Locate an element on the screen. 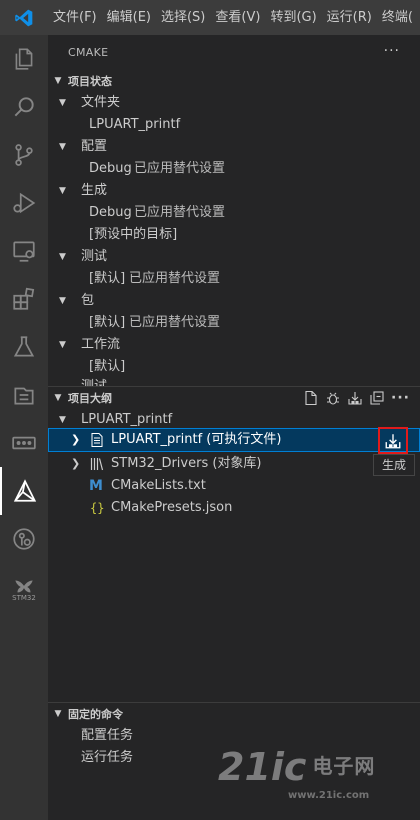 This screenshot has height=820, width=420. section-project-status: ▼ 项目状态 is located at coordinates (234, 81).